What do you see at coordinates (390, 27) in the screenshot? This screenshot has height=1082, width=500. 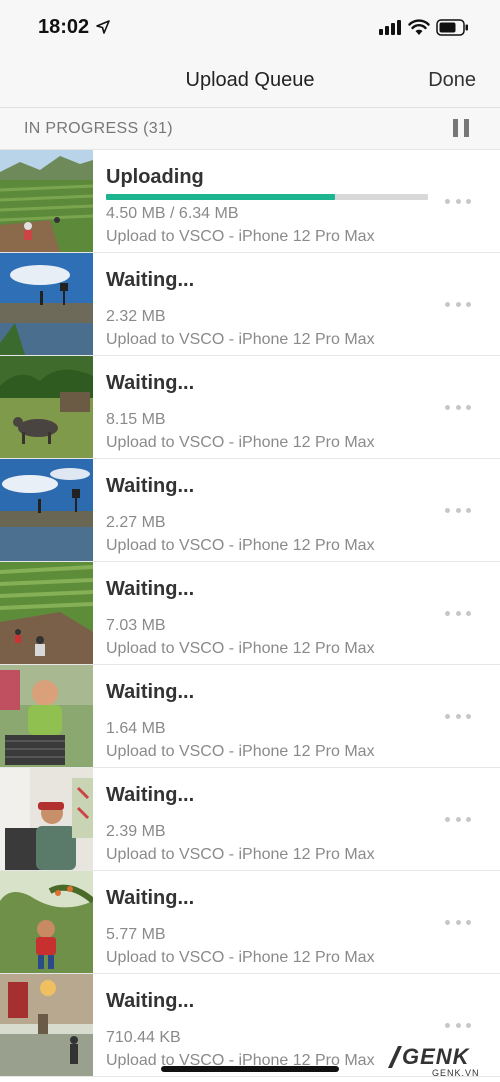 I see `cellular-signal-icon` at bounding box center [390, 27].